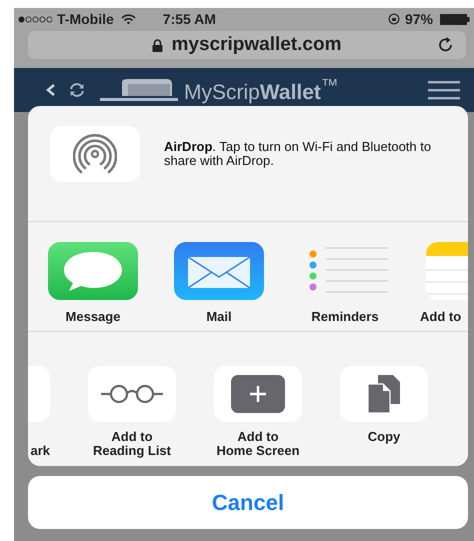 The width and height of the screenshot is (474, 541). What do you see at coordinates (248, 502) in the screenshot?
I see `cancel-button: Cancel` at bounding box center [248, 502].